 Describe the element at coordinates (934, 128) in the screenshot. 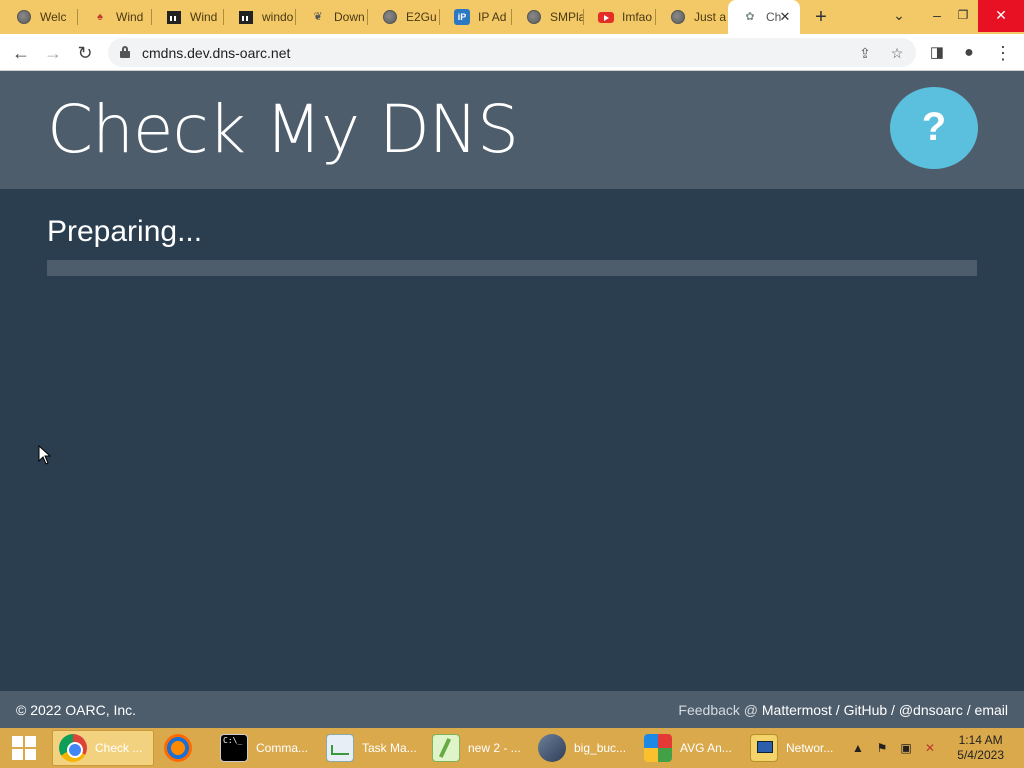

I see `help-button: ?` at that location.